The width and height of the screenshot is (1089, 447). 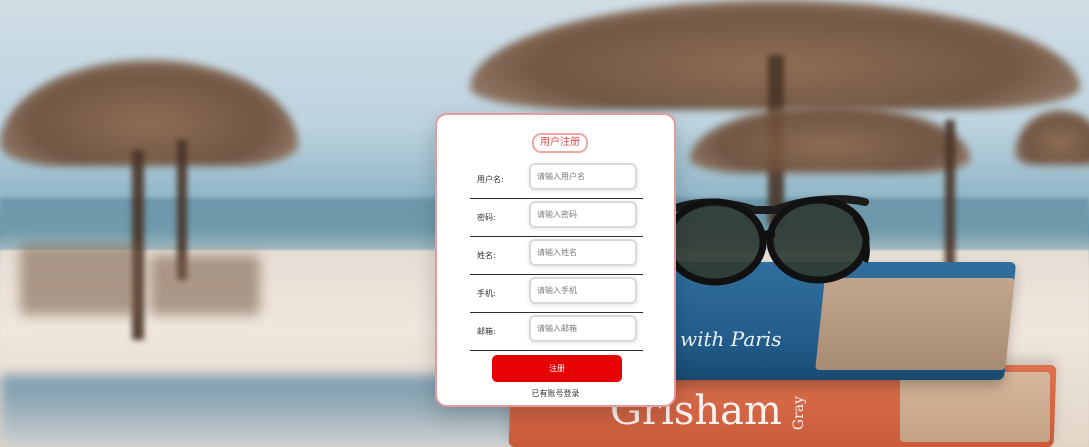 What do you see at coordinates (486, 217) in the screenshot?
I see `password-label: 密码:` at bounding box center [486, 217].